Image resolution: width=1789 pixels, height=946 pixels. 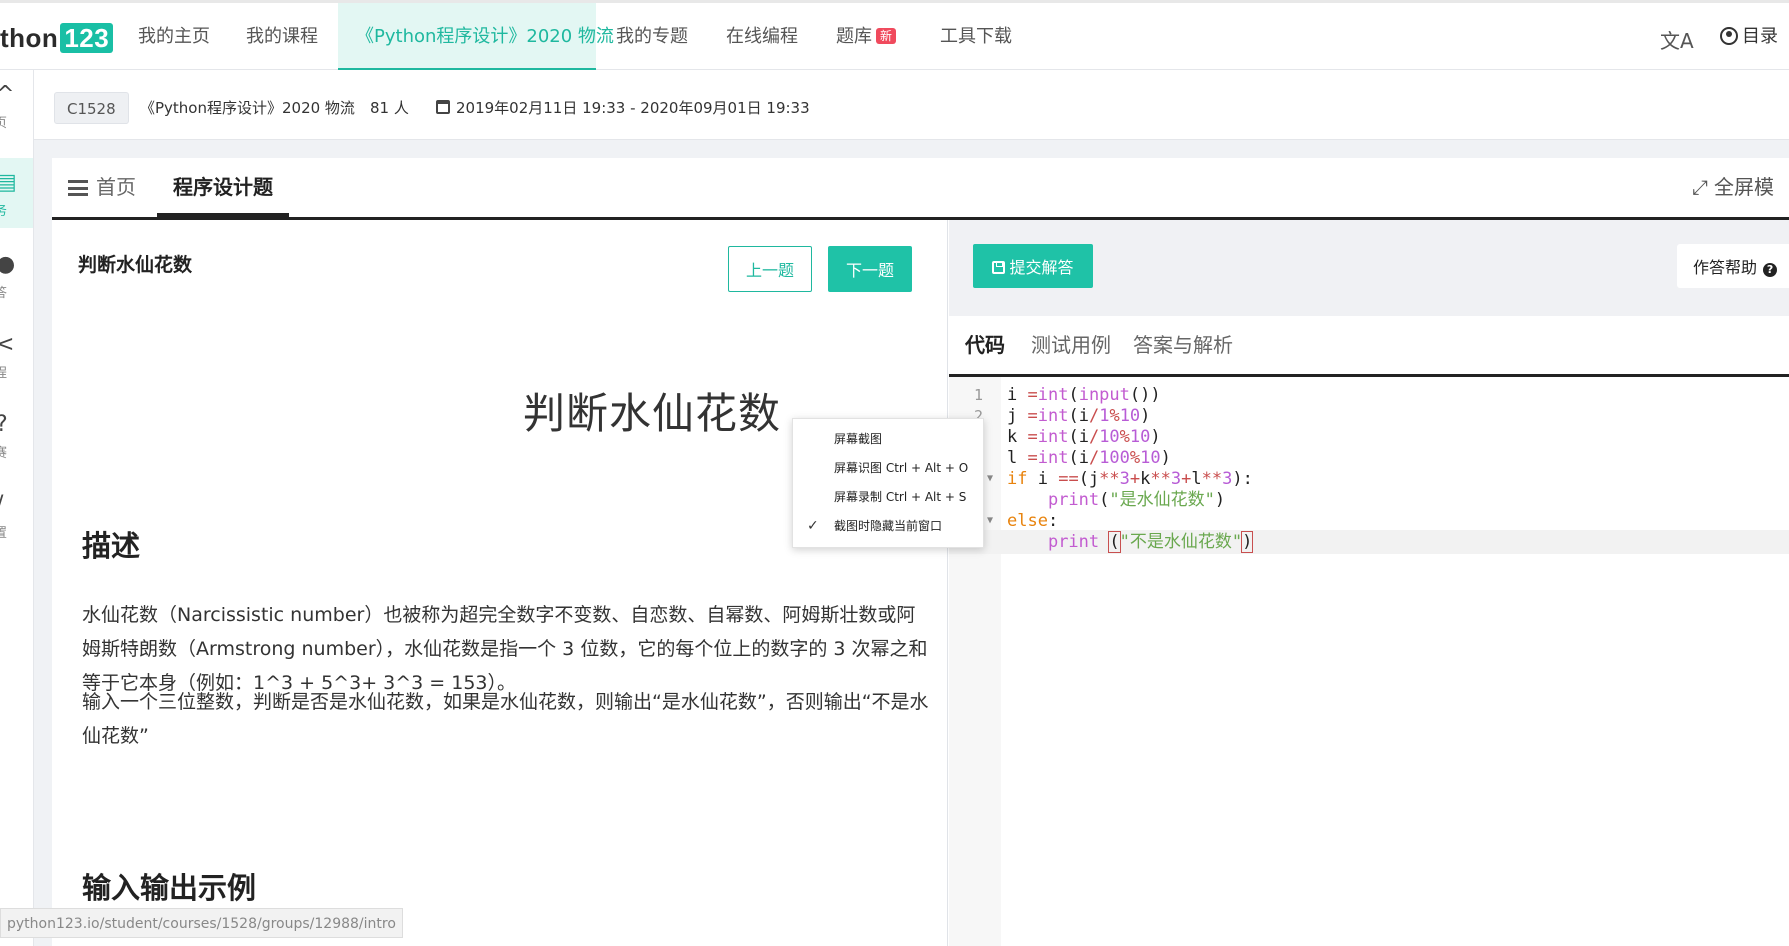 I want to click on user-label: 目录, so click(x=1760, y=36).